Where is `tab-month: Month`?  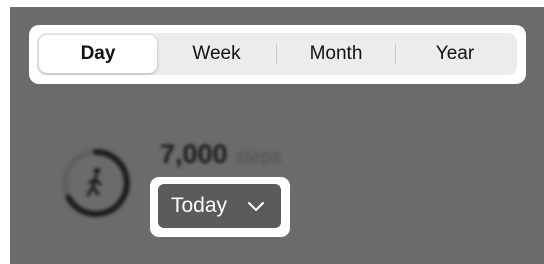
tab-month: Month is located at coordinates (336, 54).